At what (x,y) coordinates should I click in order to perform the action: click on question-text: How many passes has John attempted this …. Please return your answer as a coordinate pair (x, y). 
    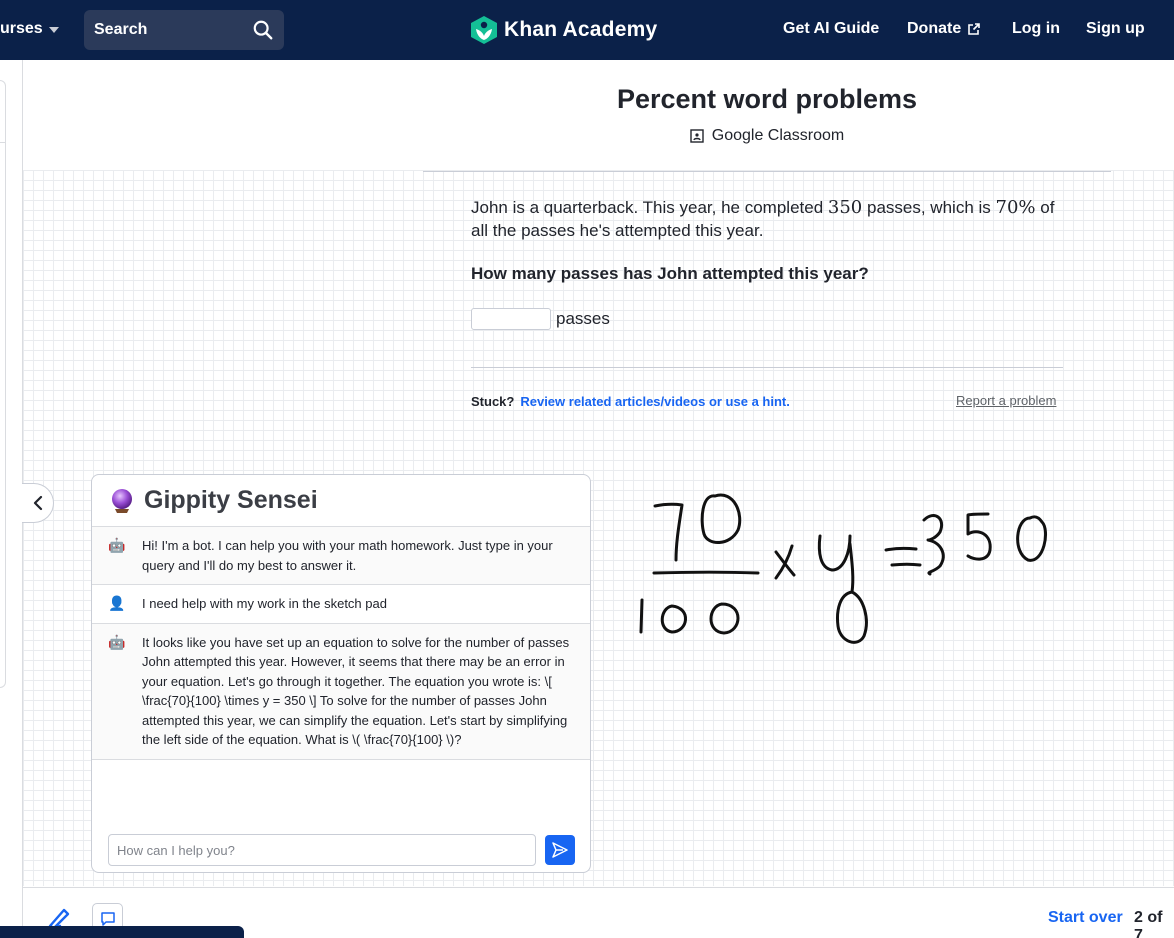
    Looking at the image, I should click on (670, 273).